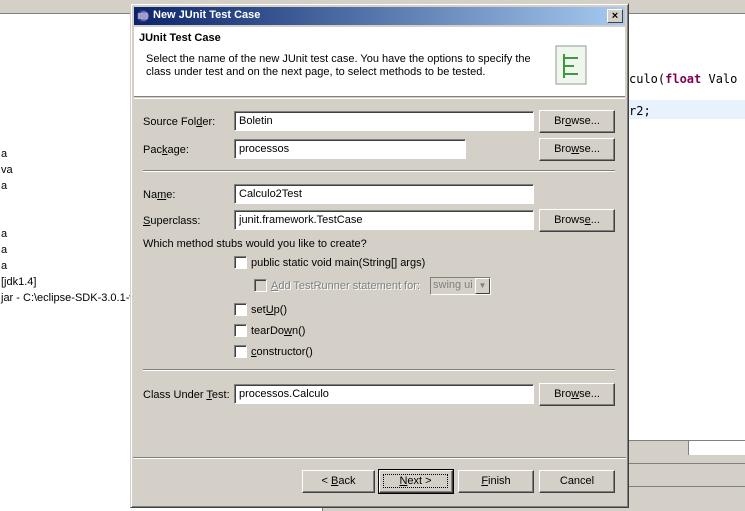  What do you see at coordinates (180, 38) in the screenshot?
I see `wizard-page-title: JUnit Test Case` at bounding box center [180, 38].